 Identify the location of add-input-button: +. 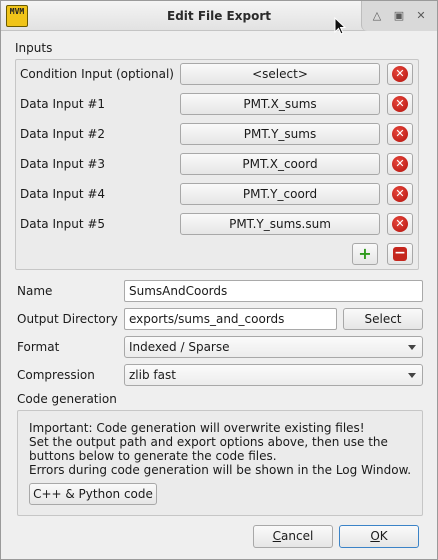
(365, 254).